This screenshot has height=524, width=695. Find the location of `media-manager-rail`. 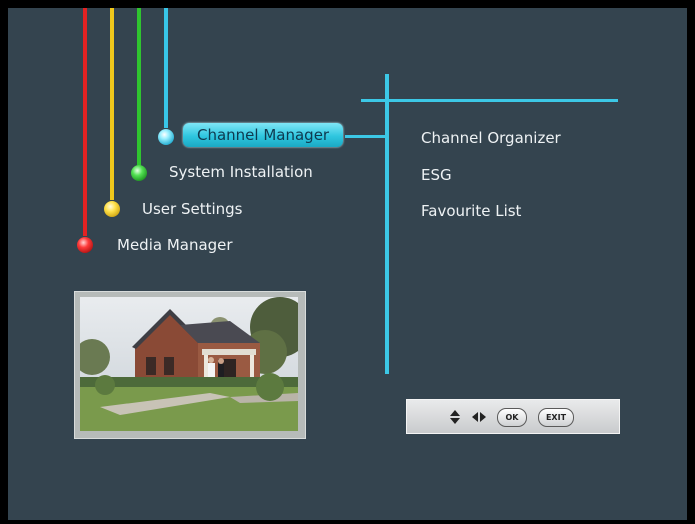

media-manager-rail is located at coordinates (85, 122).